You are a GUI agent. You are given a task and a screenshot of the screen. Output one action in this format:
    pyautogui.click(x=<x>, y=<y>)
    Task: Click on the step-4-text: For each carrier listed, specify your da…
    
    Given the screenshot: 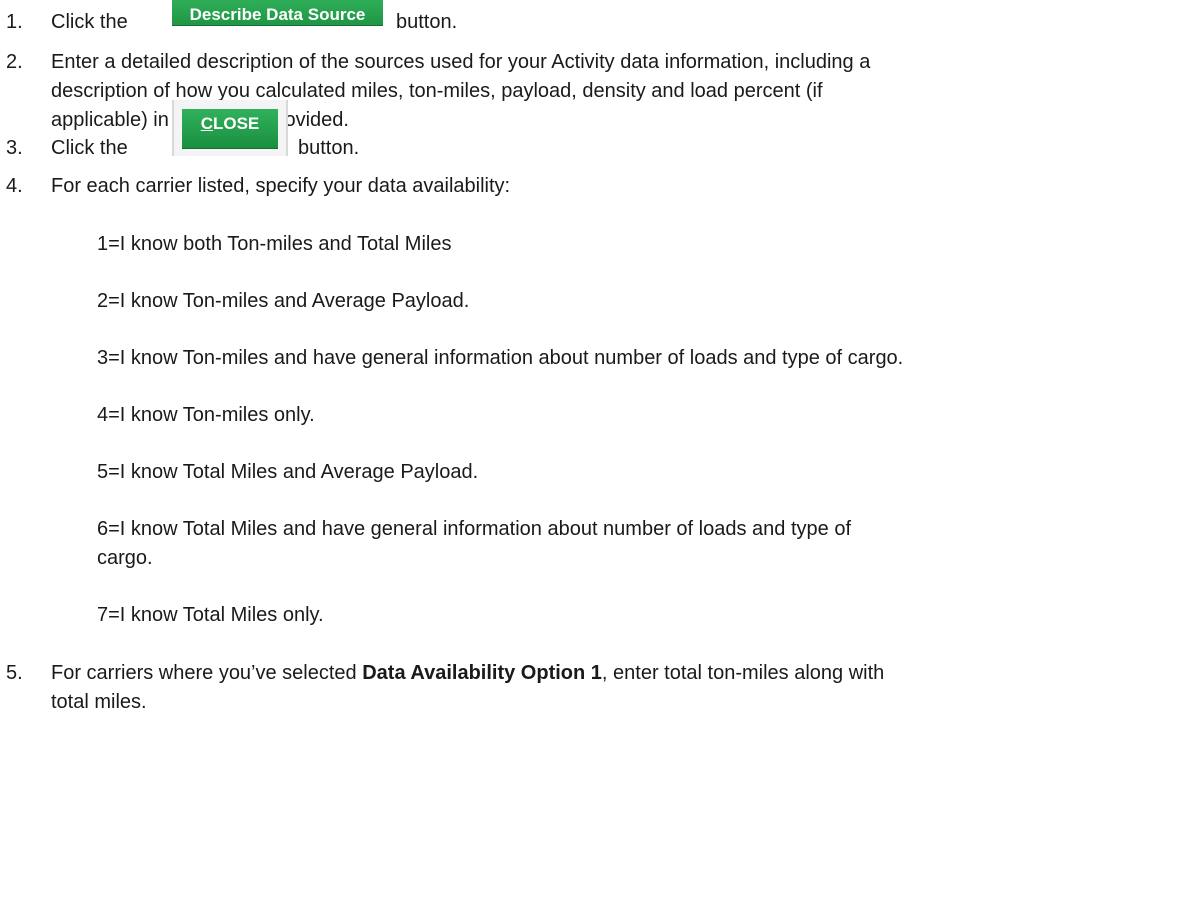 What is the action you would take?
    pyautogui.click(x=281, y=186)
    